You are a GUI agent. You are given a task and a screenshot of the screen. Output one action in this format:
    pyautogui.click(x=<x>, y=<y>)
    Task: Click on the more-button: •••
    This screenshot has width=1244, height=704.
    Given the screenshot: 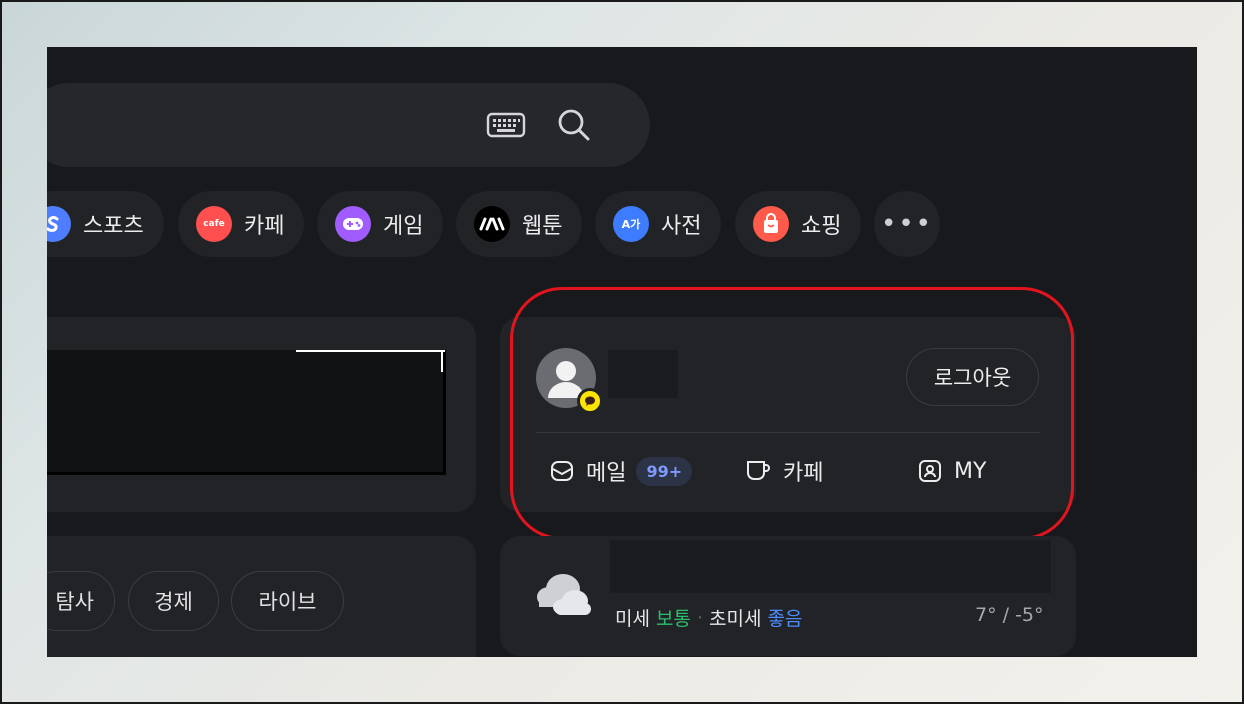 What is the action you would take?
    pyautogui.click(x=907, y=224)
    